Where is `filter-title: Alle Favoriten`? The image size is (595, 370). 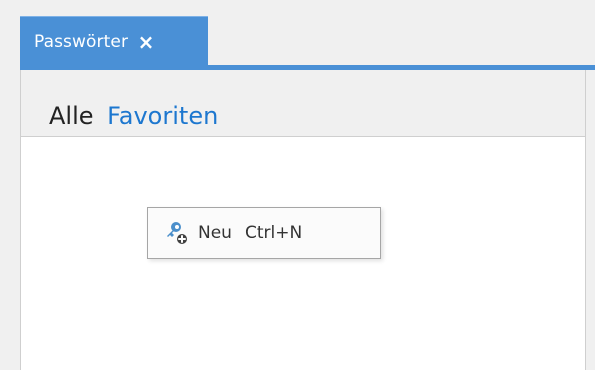
filter-title: Alle Favoriten is located at coordinates (133, 116).